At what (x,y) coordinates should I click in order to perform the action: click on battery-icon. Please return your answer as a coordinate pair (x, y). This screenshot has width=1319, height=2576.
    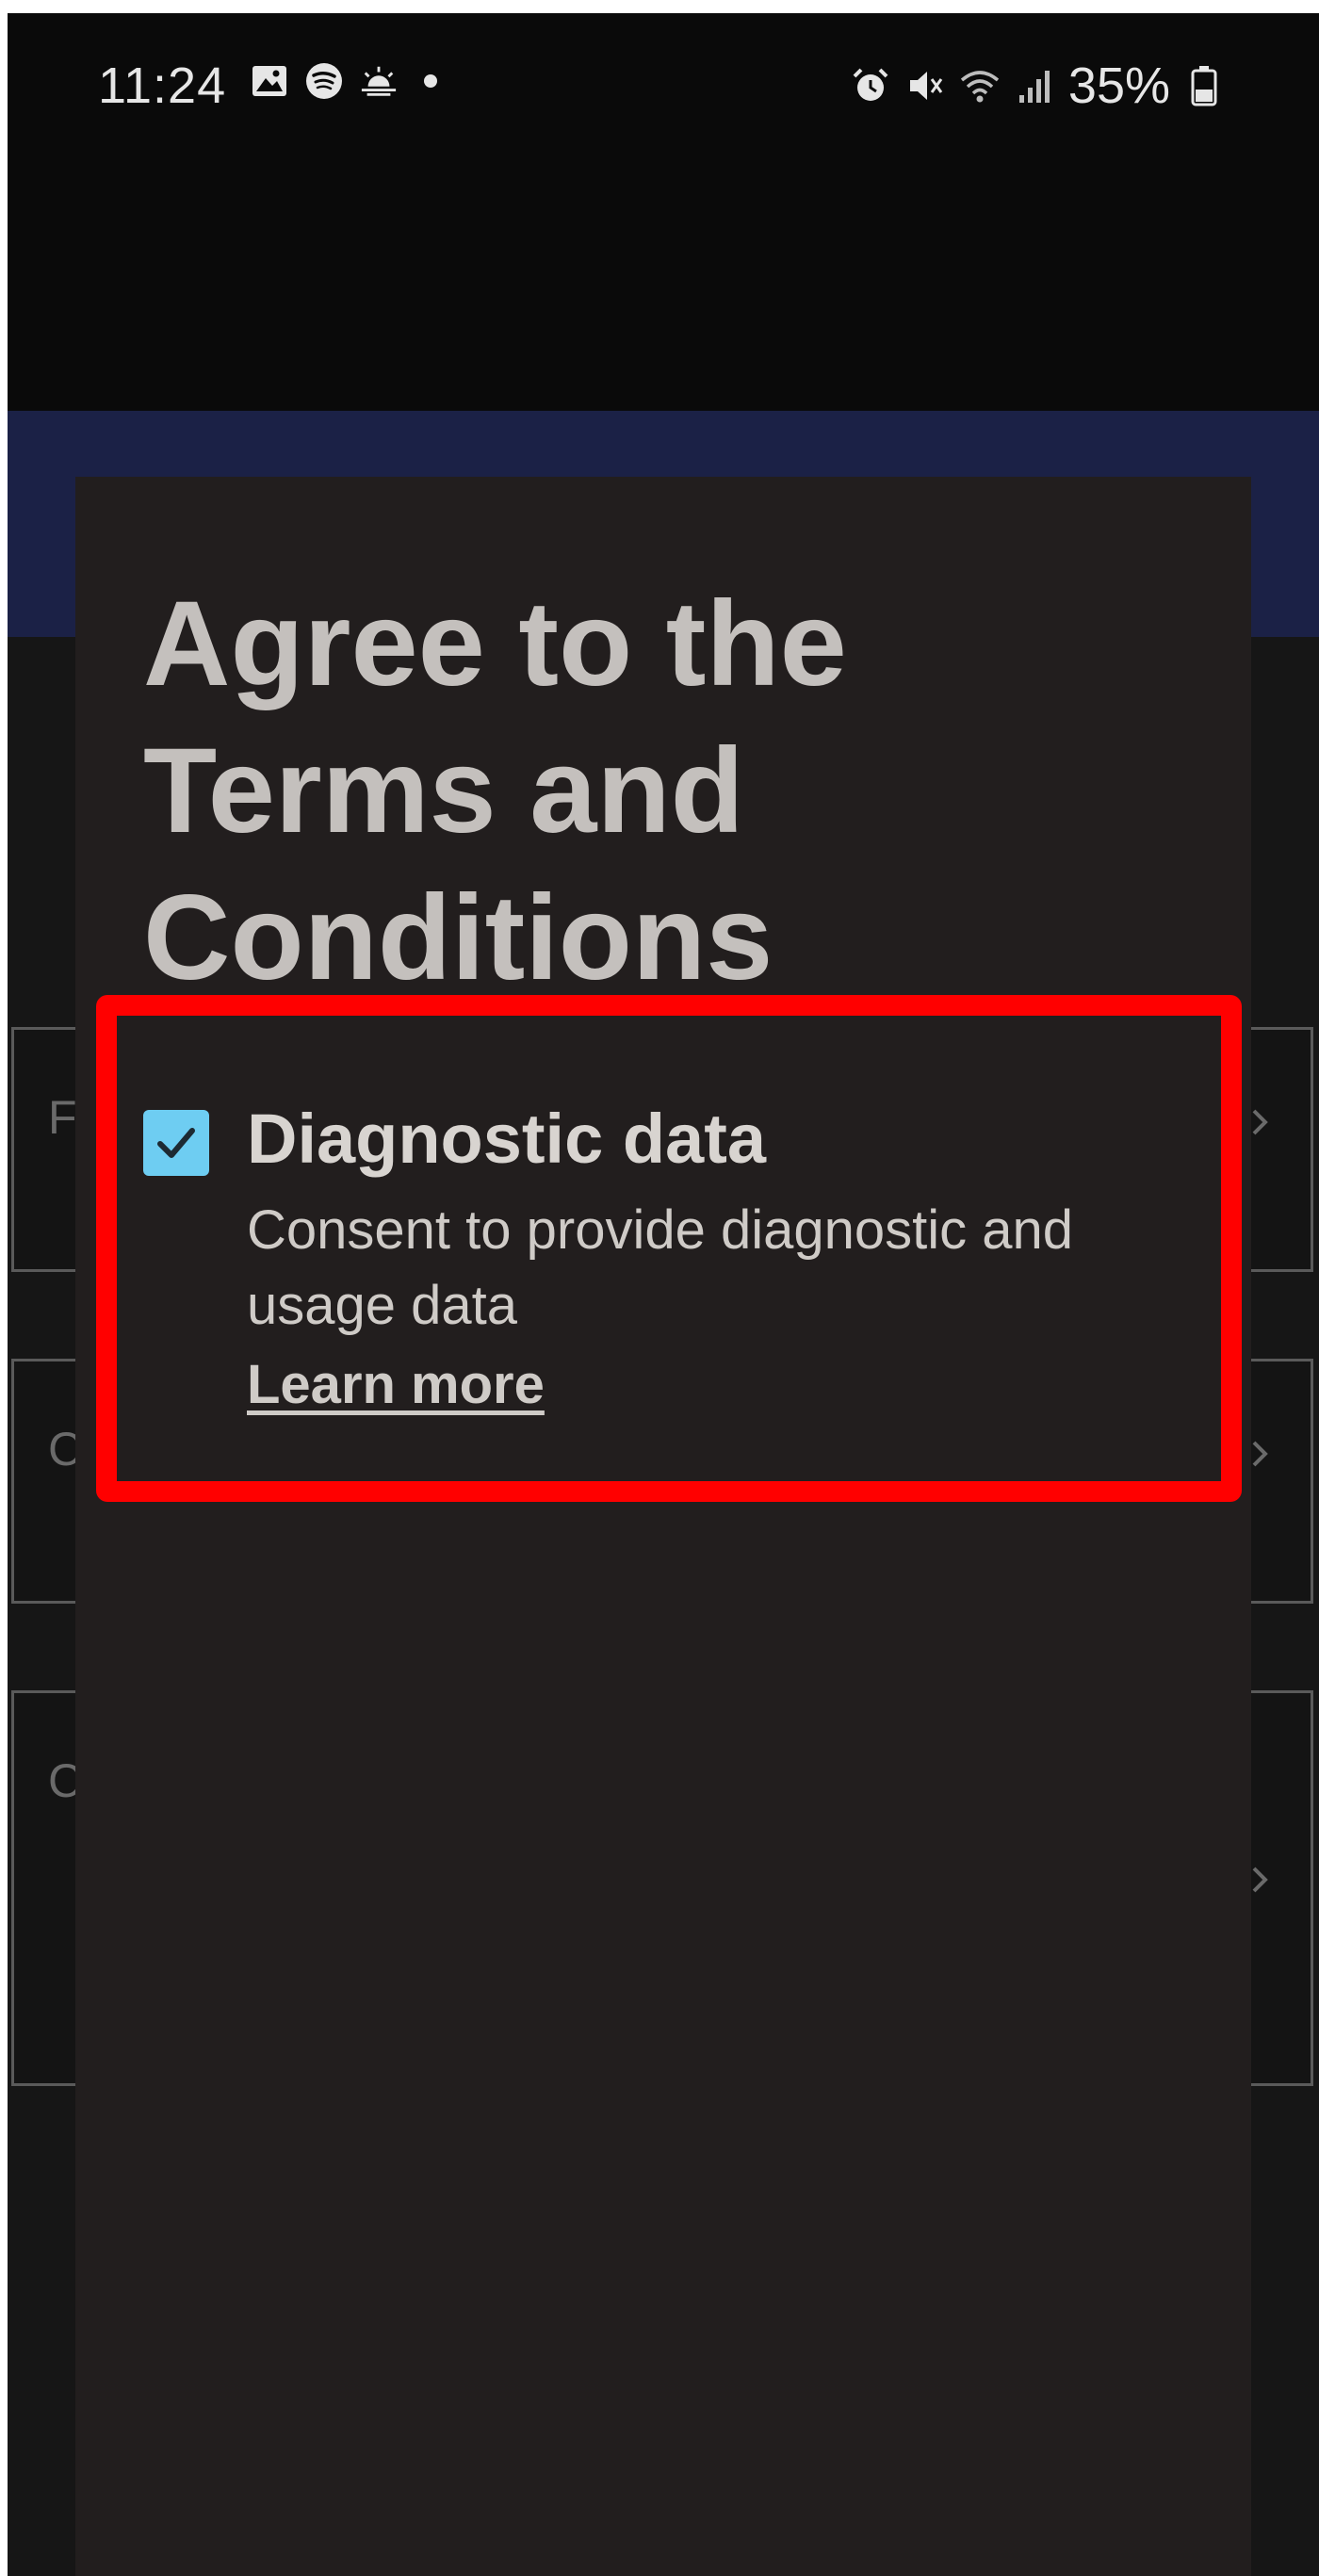
    Looking at the image, I should click on (1204, 85).